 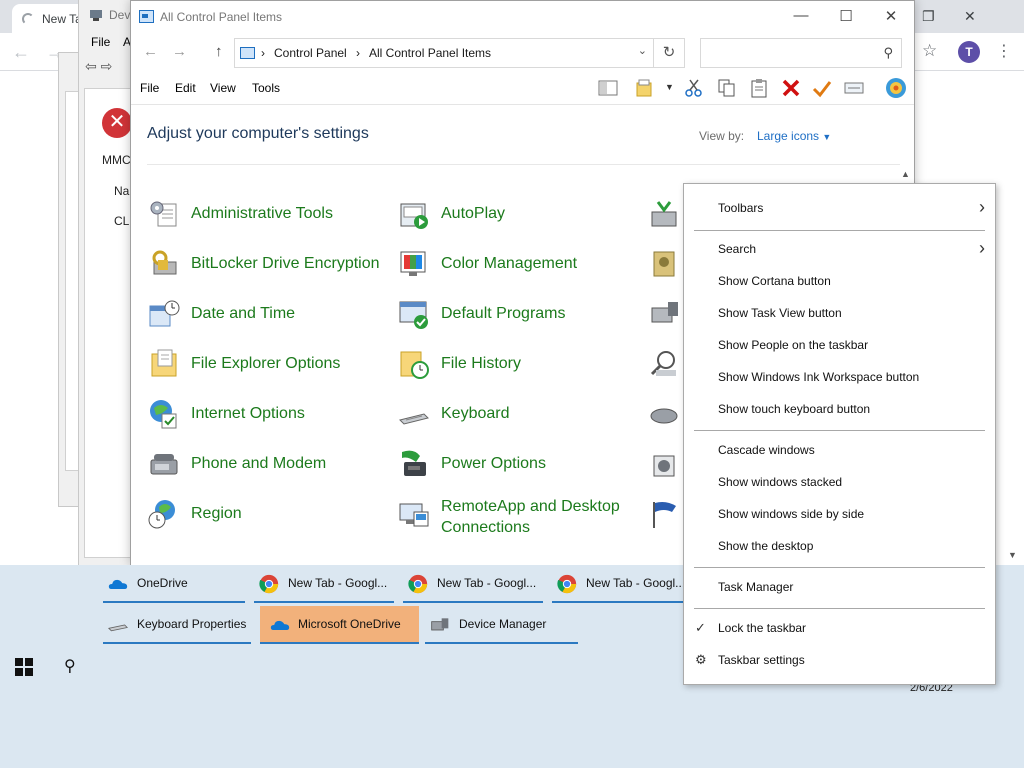 What do you see at coordinates (839, 249) in the screenshot?
I see `menu-item-search: Search ›` at bounding box center [839, 249].